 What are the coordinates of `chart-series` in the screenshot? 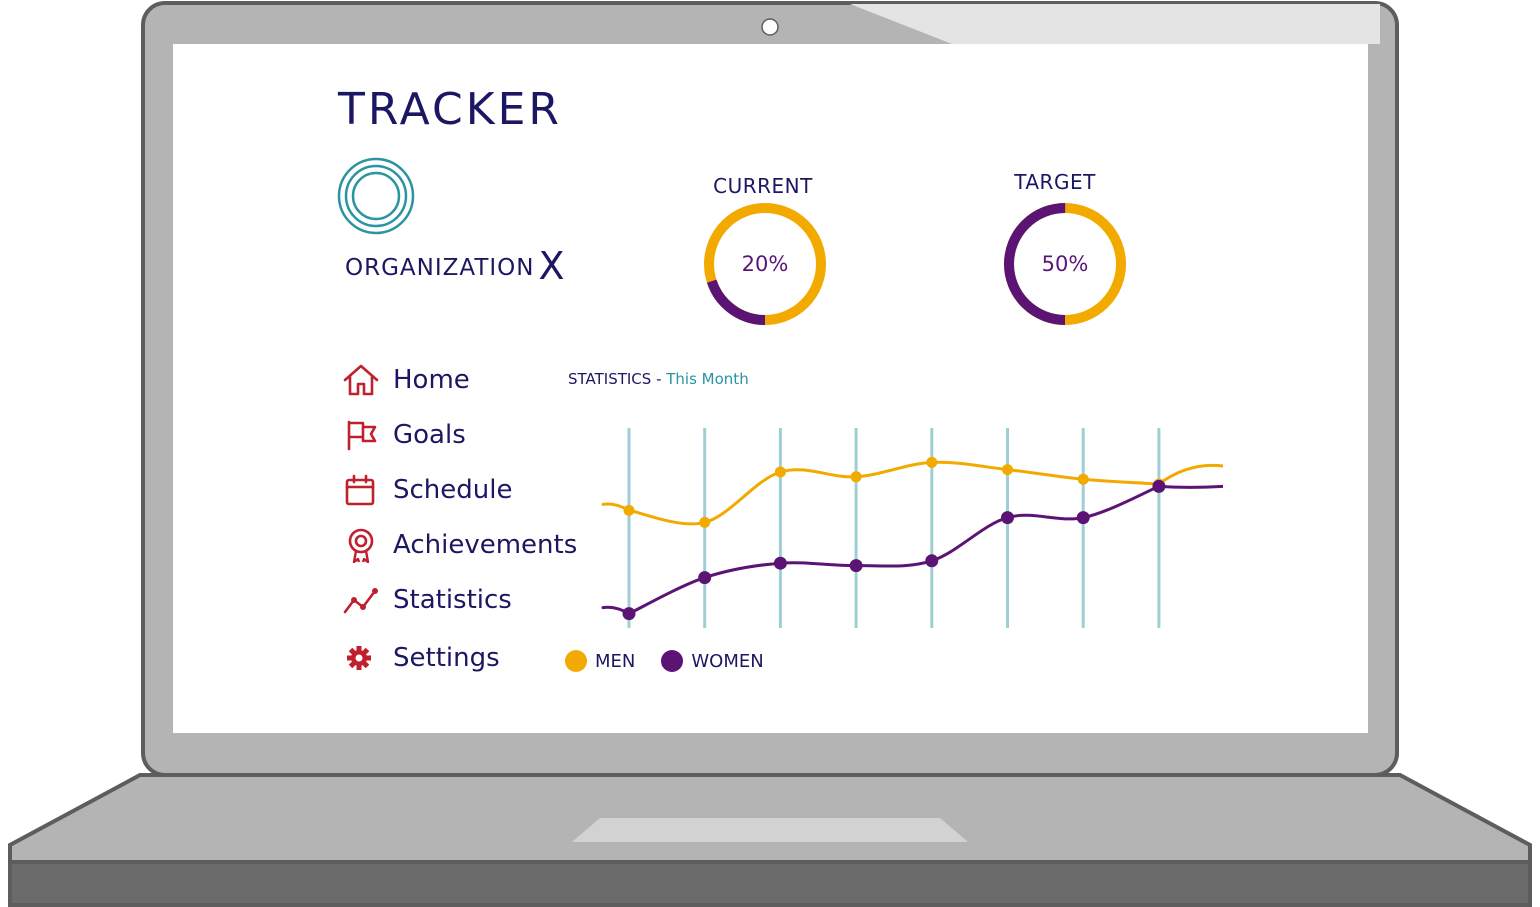 It's located at (912, 538).